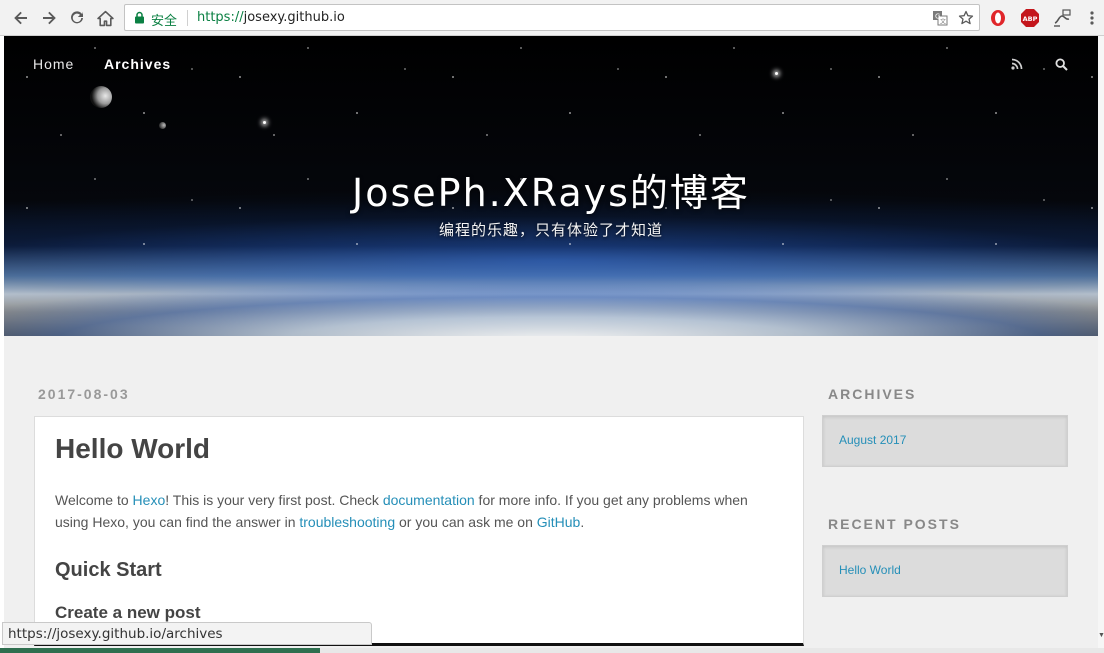 This screenshot has height=653, width=1104. I want to click on status-bubble-url: https://josexy.github.io/archives, so click(187, 633).